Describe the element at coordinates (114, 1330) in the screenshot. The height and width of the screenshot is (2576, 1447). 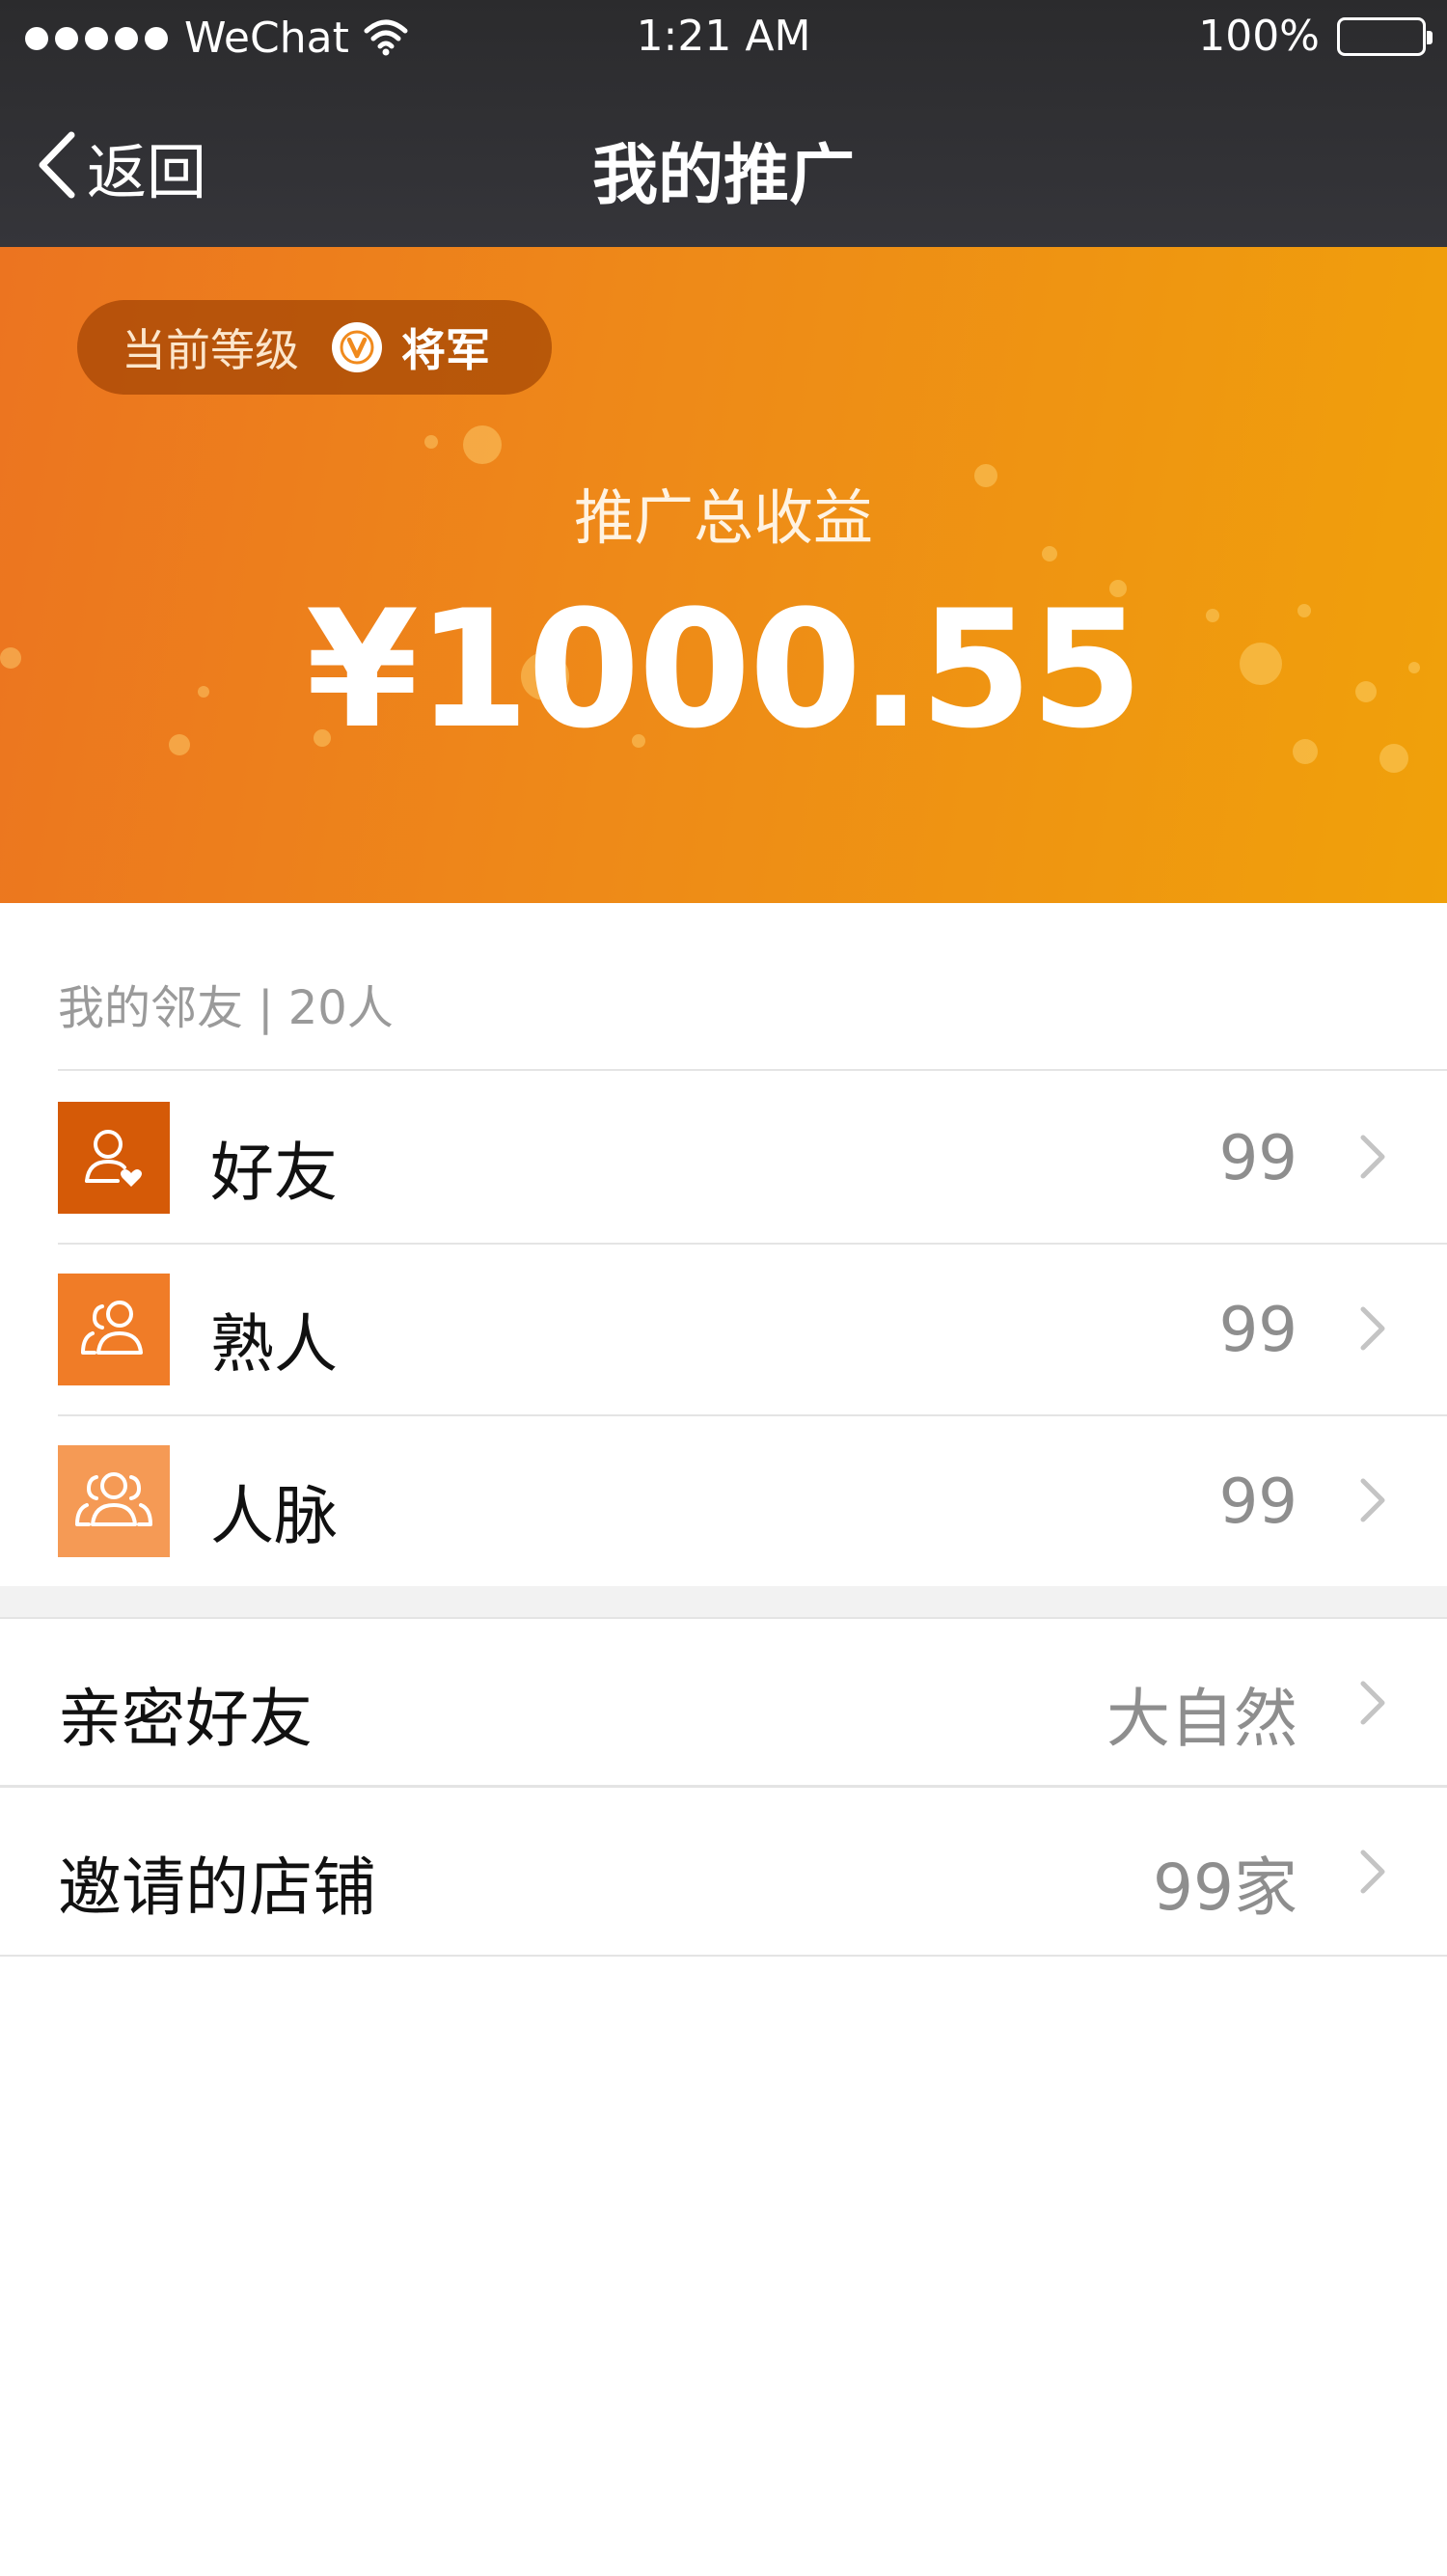
I see `two-users-icon` at that location.